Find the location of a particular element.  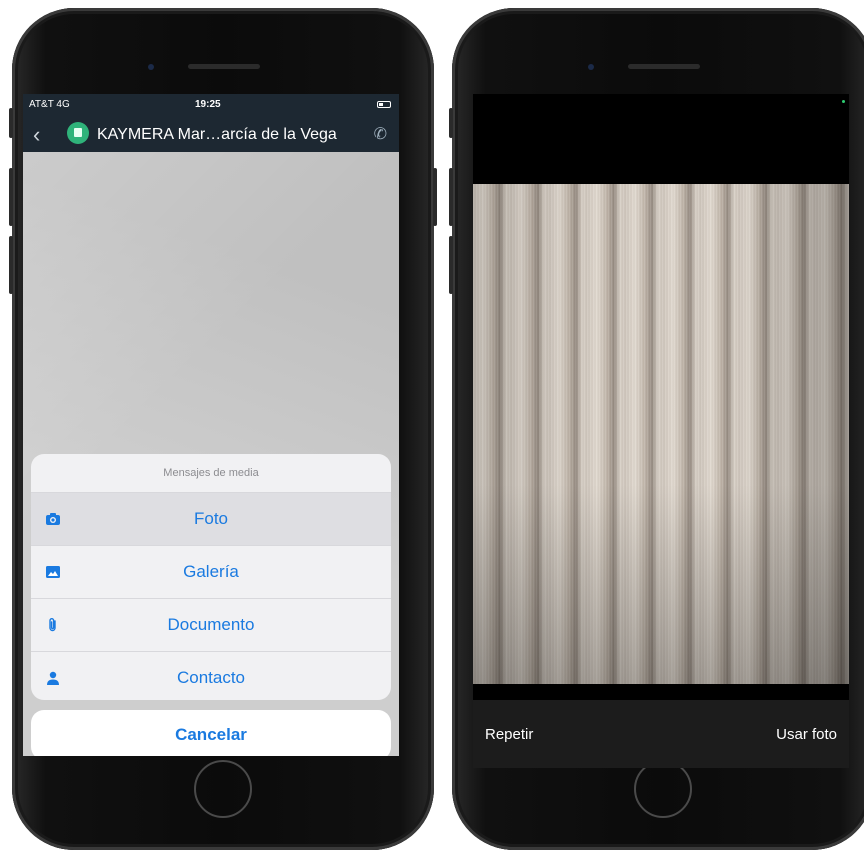

option-label: Foto is located at coordinates (211, 518).